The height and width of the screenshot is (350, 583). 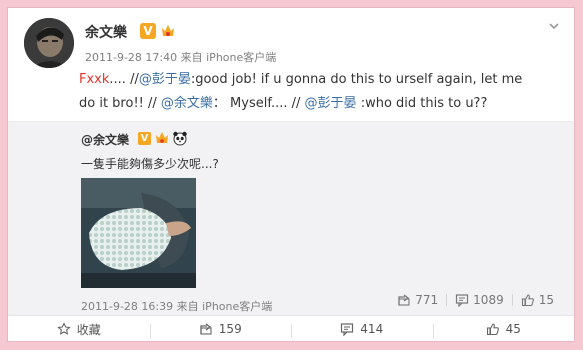 I want to click on post-meta: 2011-9-28 17:40 来自 iPhone客户端, so click(x=180, y=57).